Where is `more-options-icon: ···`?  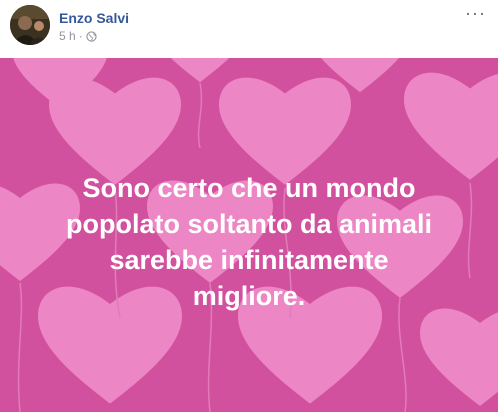 more-options-icon: ··· is located at coordinates (475, 13).